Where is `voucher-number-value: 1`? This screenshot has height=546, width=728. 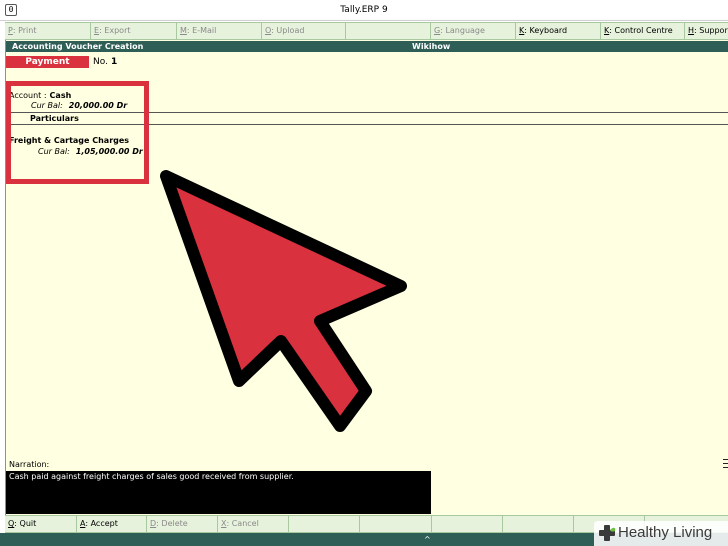 voucher-number-value: 1 is located at coordinates (114, 62).